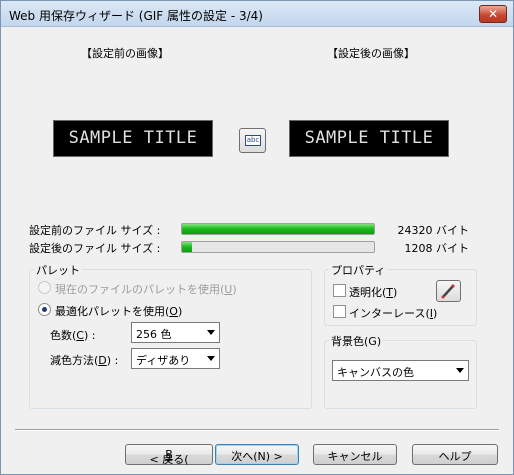 Image resolution: width=514 pixels, height=475 pixels. Describe the element at coordinates (339, 311) in the screenshot. I see `interlace-checkbox` at that location.